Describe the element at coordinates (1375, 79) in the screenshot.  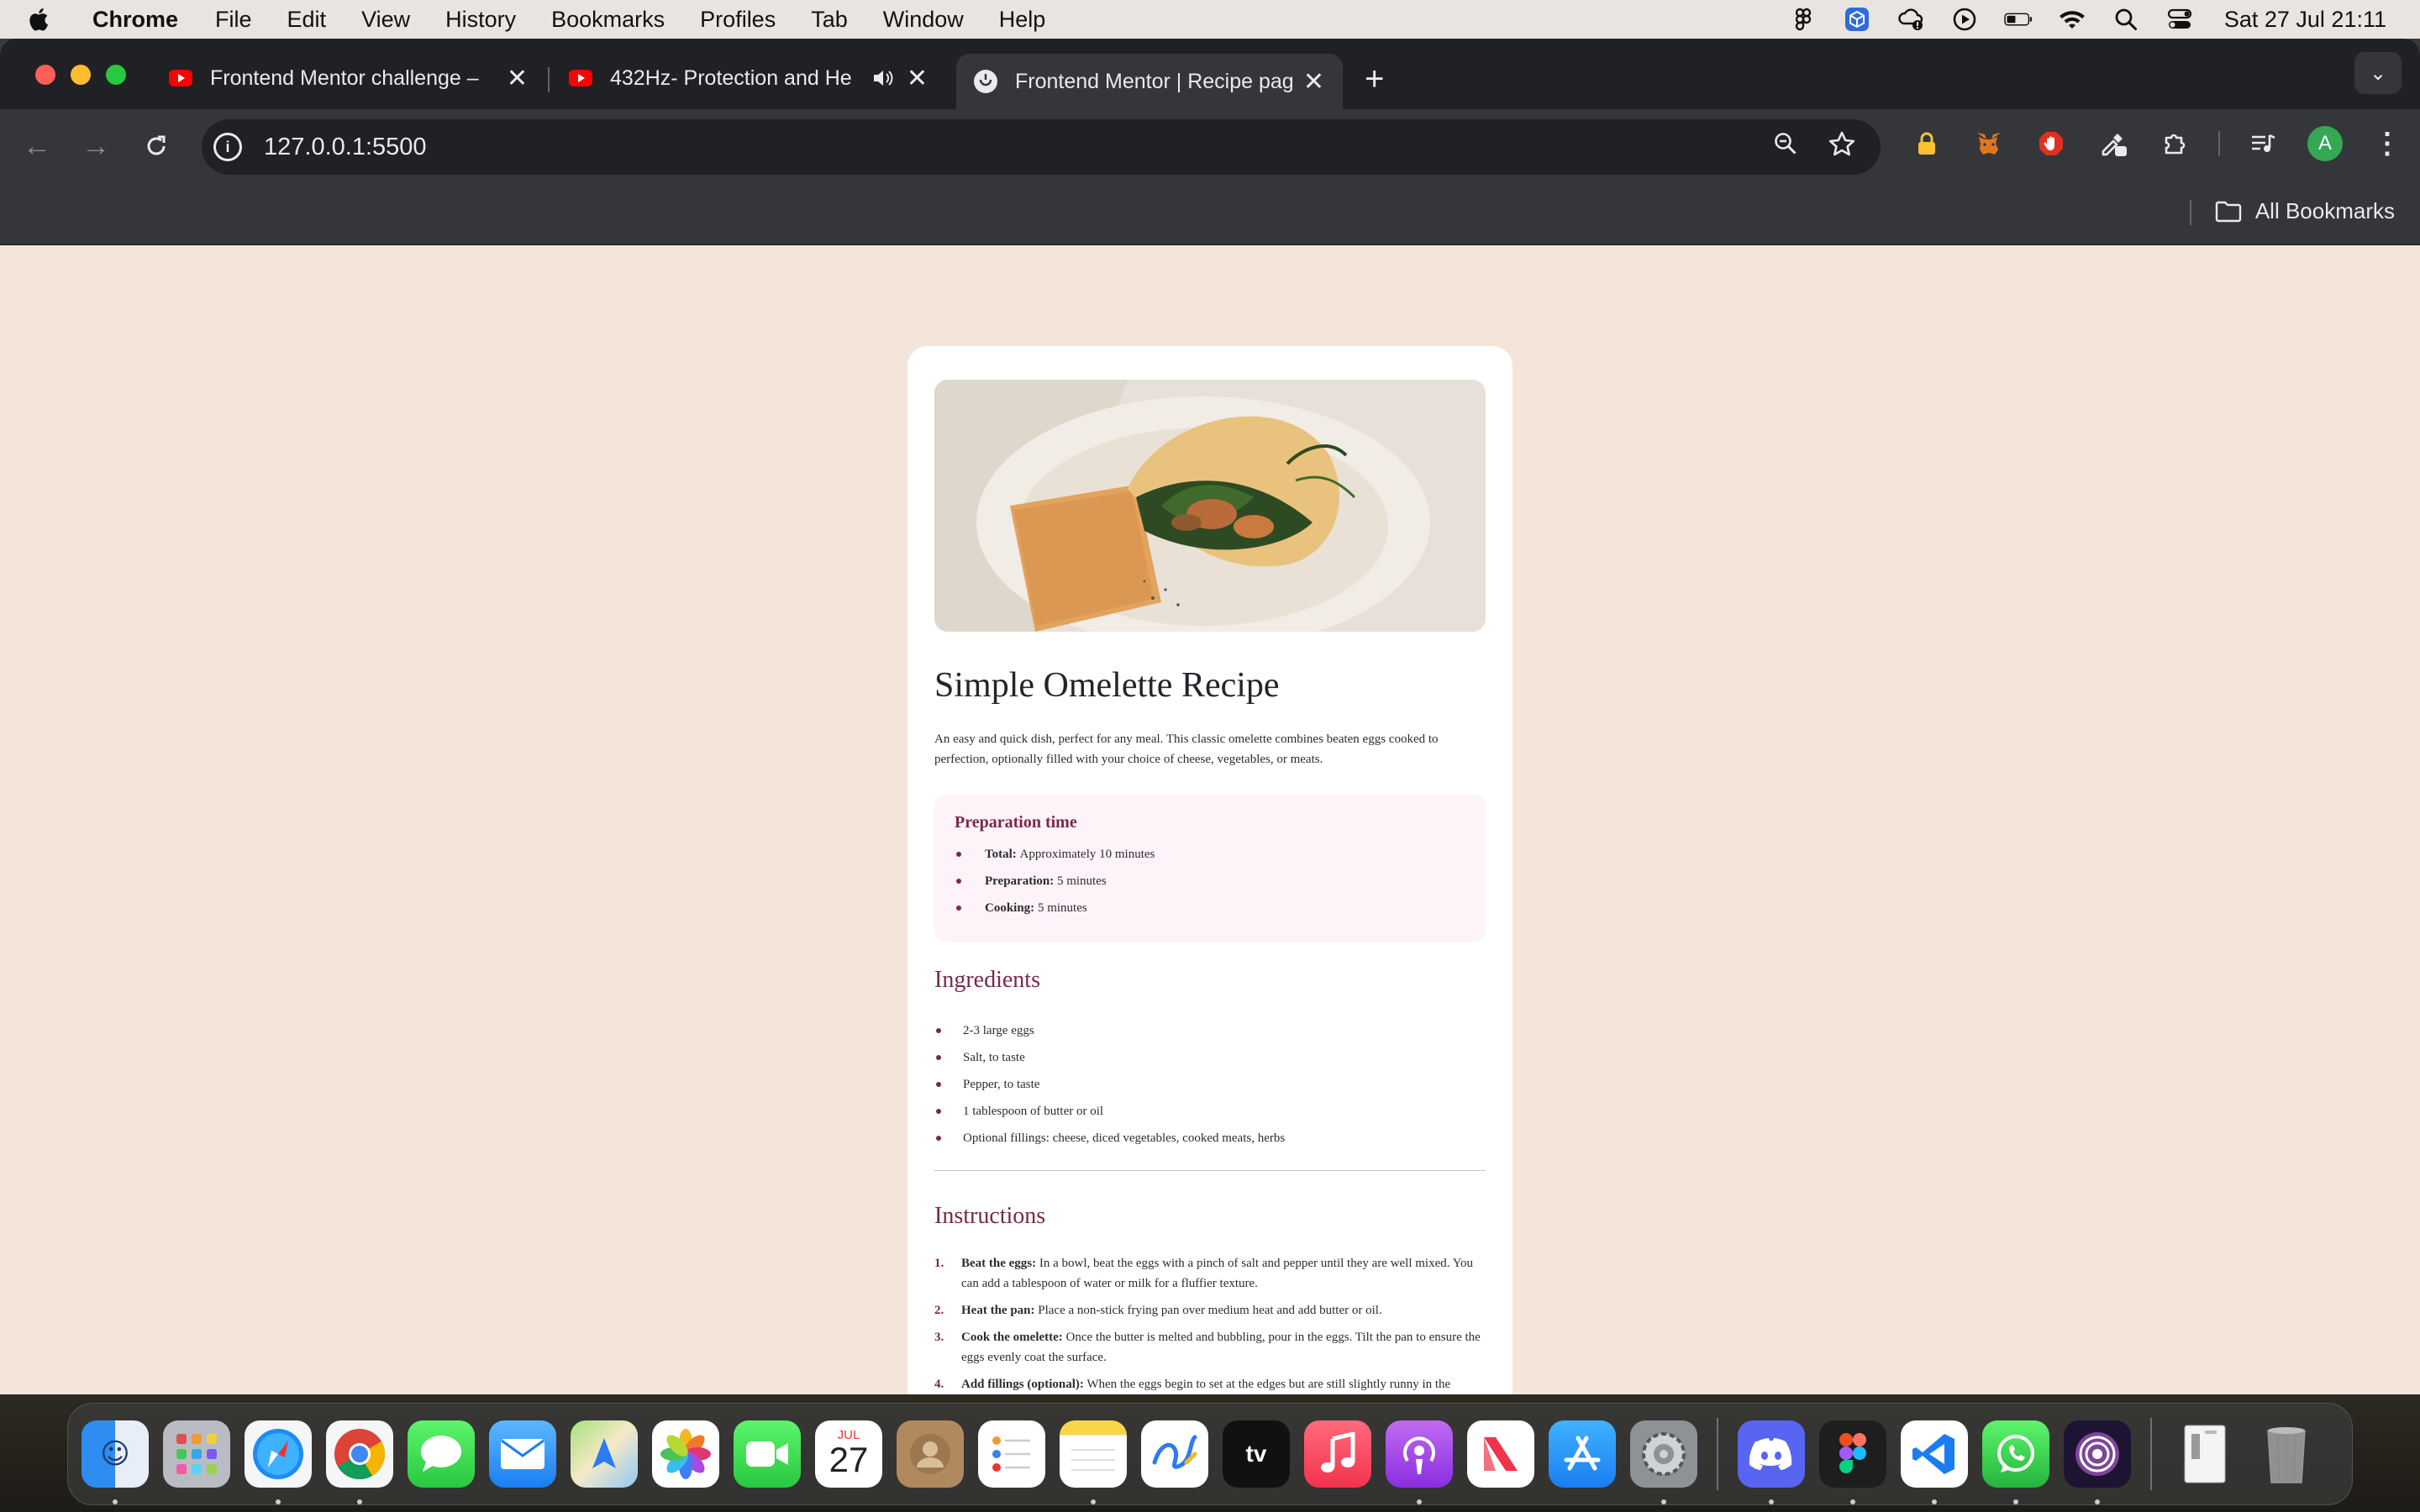
I see `new-tab-button: +` at that location.